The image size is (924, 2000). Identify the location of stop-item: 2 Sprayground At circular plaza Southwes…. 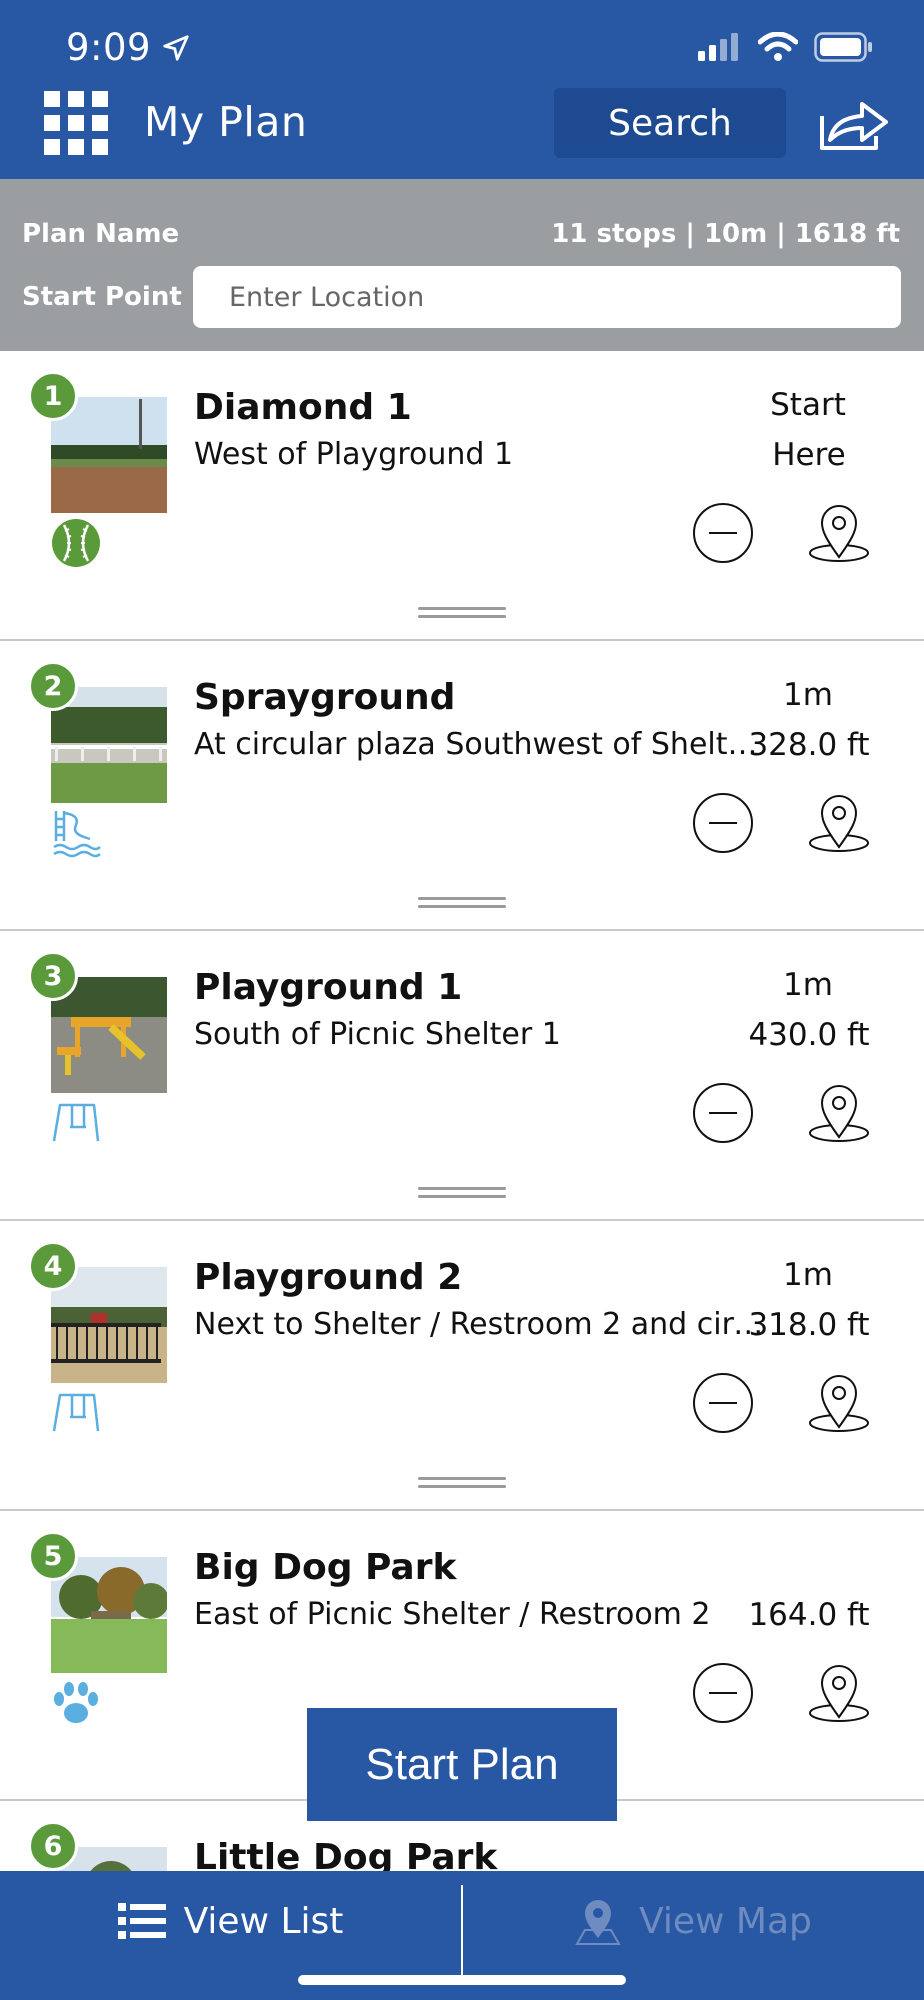
(462, 786).